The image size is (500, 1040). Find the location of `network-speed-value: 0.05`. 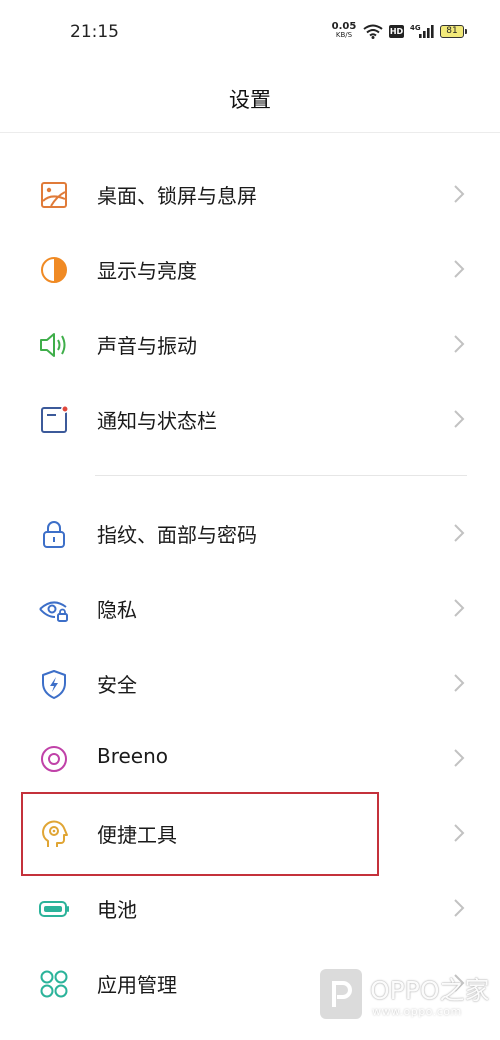

network-speed-value: 0.05 is located at coordinates (344, 26).